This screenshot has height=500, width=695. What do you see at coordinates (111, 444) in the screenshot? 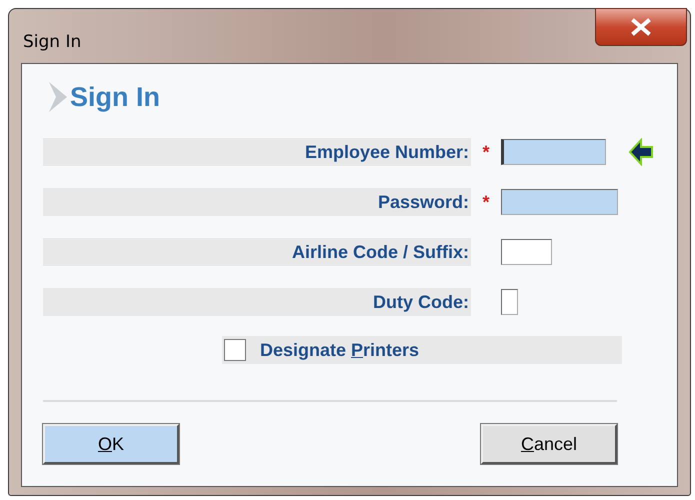
I see `dialog-button: OK` at bounding box center [111, 444].